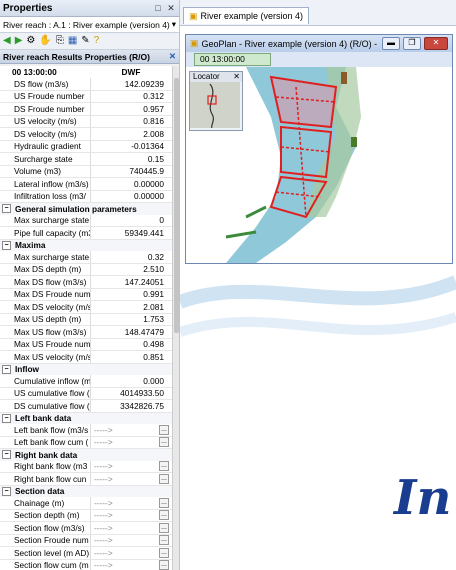 This screenshot has width=456, height=570. I want to click on property-value: 0.000, so click(131, 381).